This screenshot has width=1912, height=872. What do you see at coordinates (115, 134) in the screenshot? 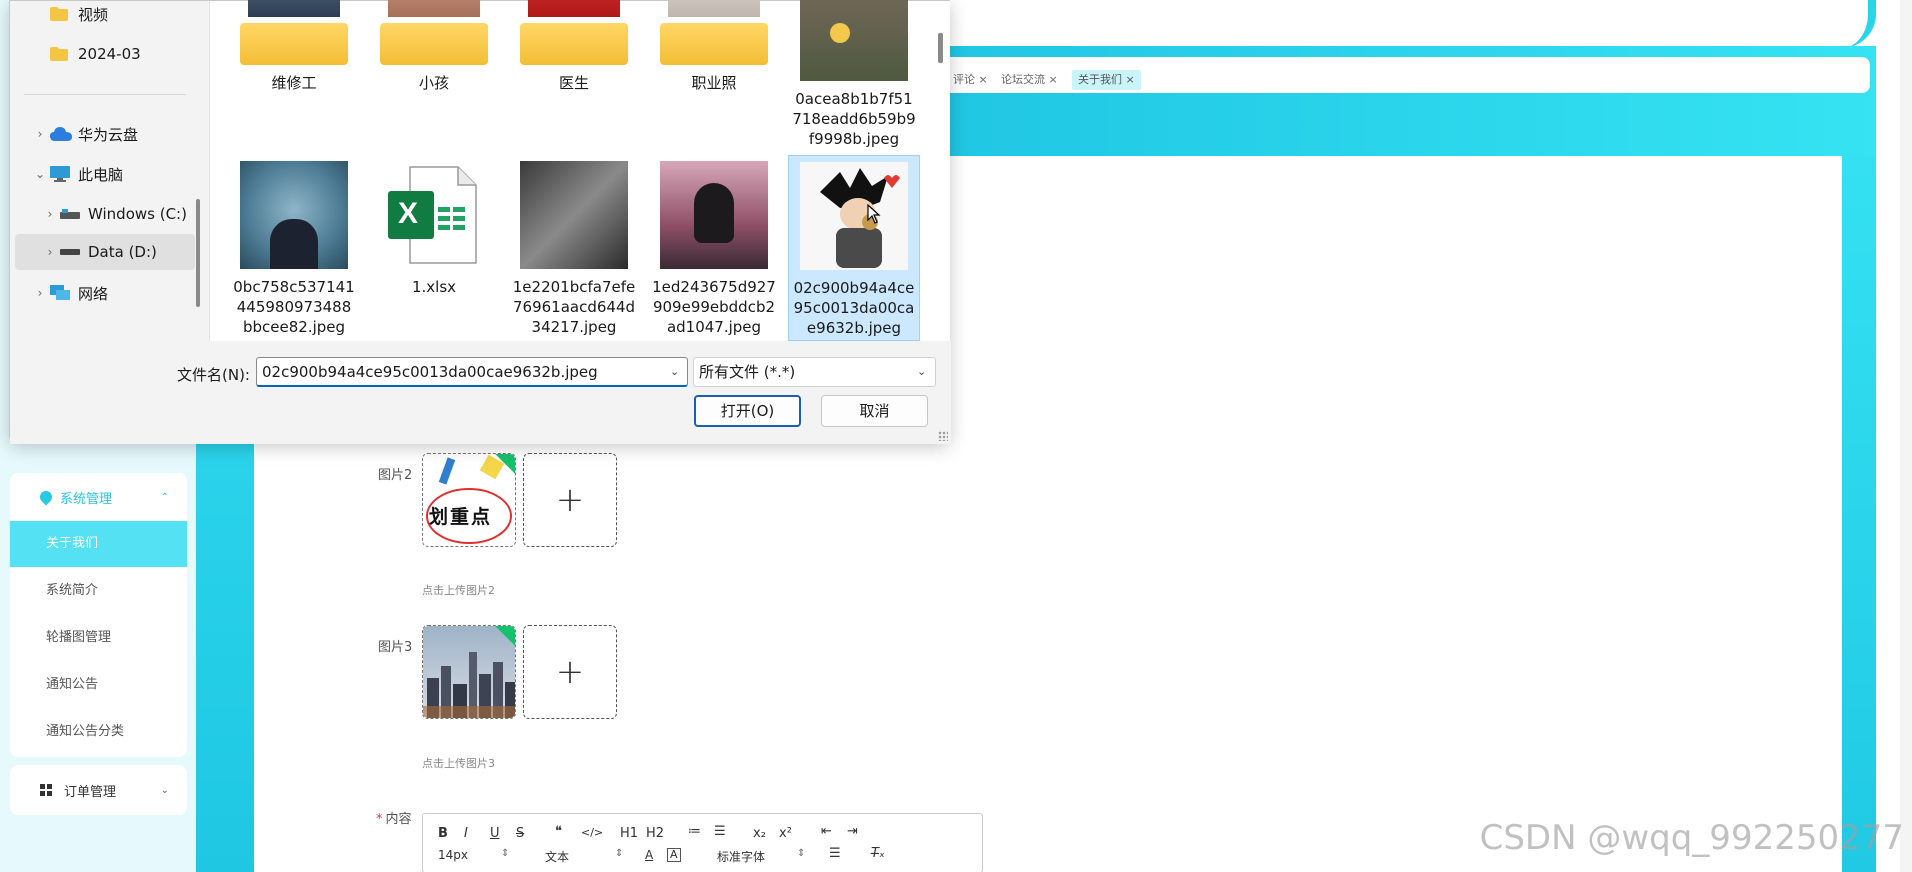
I see `nav-item-huawei-cloud: › 华为云盘` at bounding box center [115, 134].